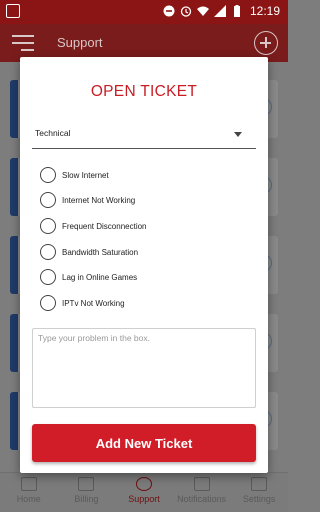  What do you see at coordinates (80, 42) in the screenshot?
I see `page-title: Support` at bounding box center [80, 42].